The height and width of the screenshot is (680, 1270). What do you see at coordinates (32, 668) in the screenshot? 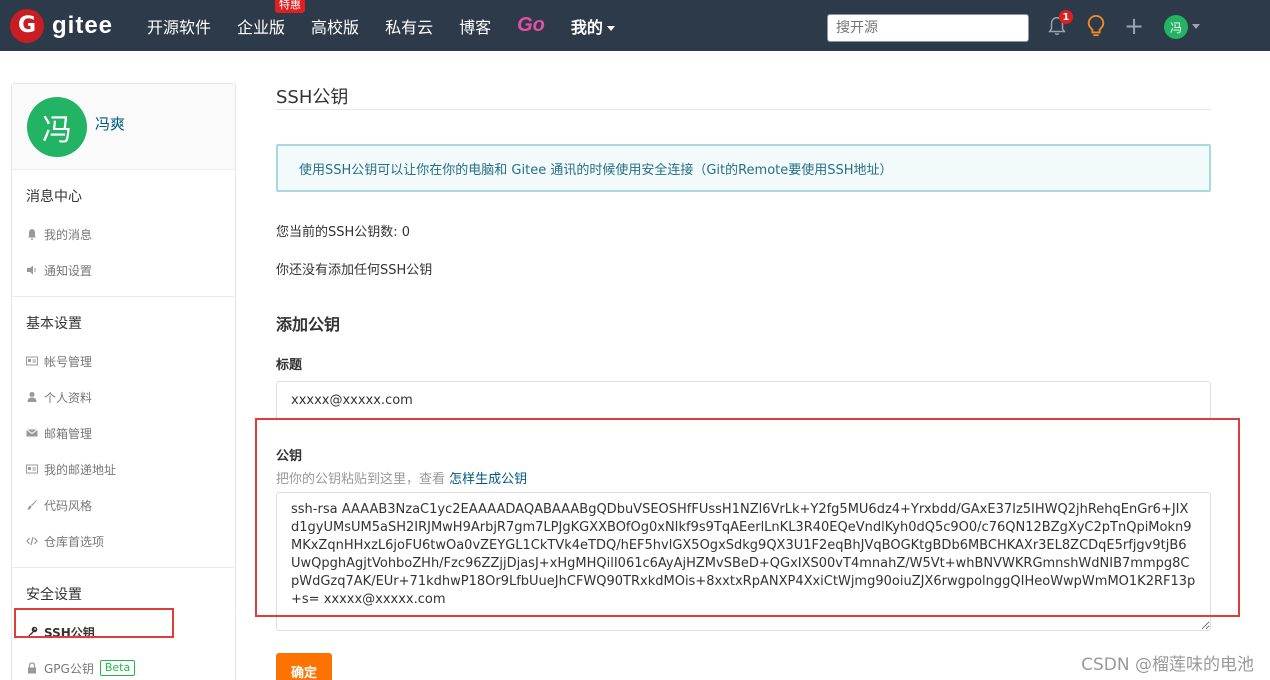
I see `lock-icon` at bounding box center [32, 668].